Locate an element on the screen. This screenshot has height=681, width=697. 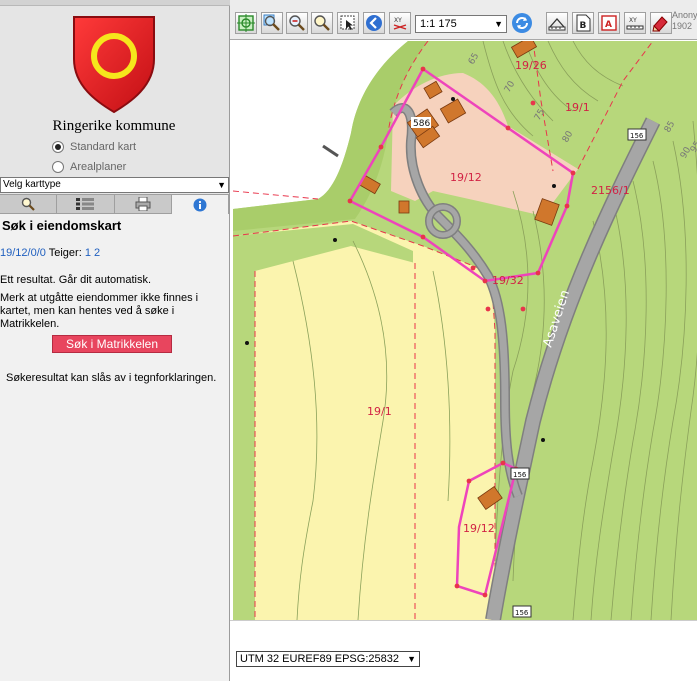
radio-standard-kart: Standard kart is located at coordinates (94, 147).